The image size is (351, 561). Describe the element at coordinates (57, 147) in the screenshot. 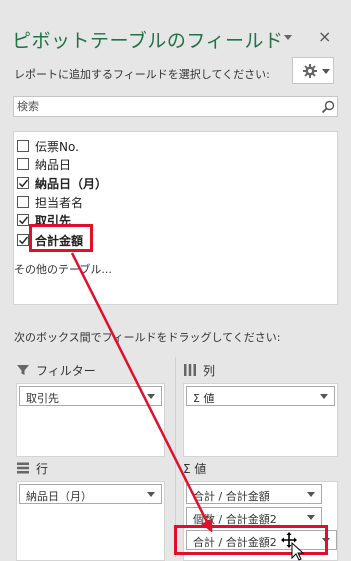

I see `field-label: 伝票No.` at that location.